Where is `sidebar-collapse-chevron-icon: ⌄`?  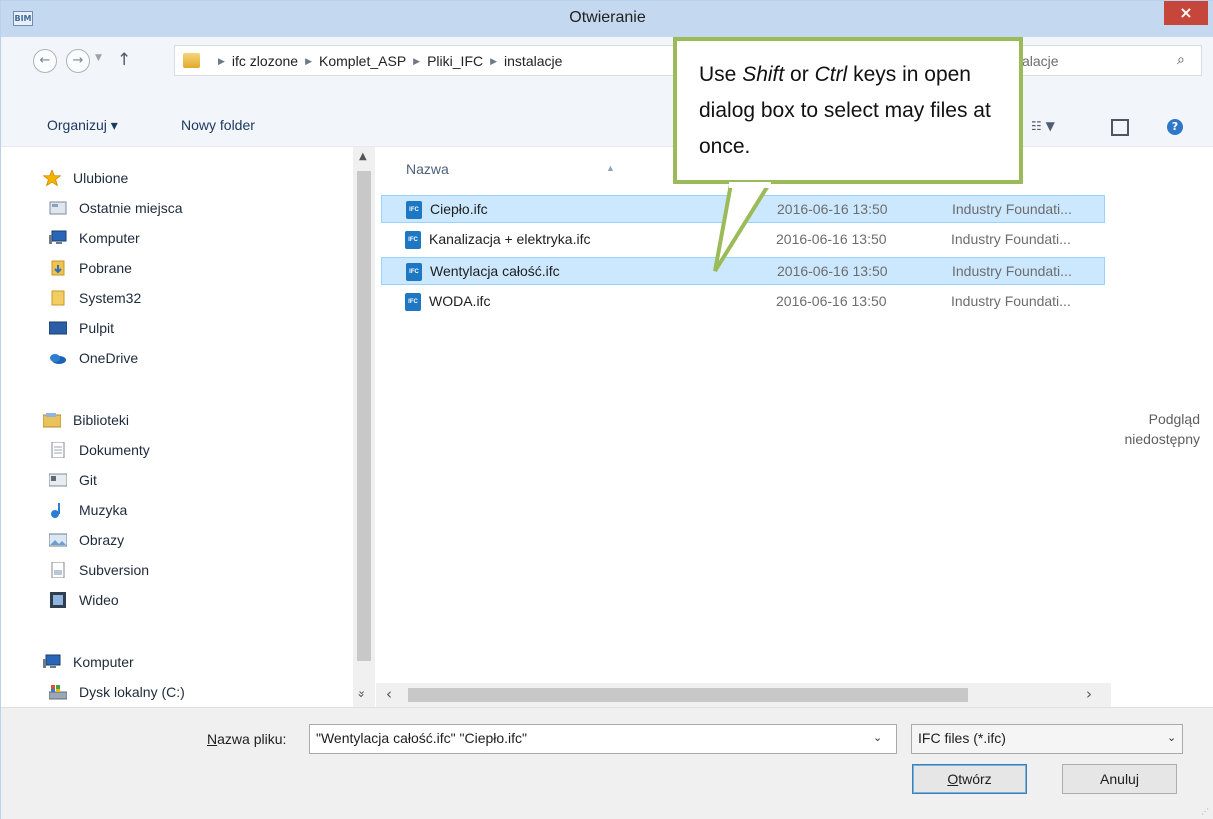
sidebar-collapse-chevron-icon: ⌄ is located at coordinates (361, 693).